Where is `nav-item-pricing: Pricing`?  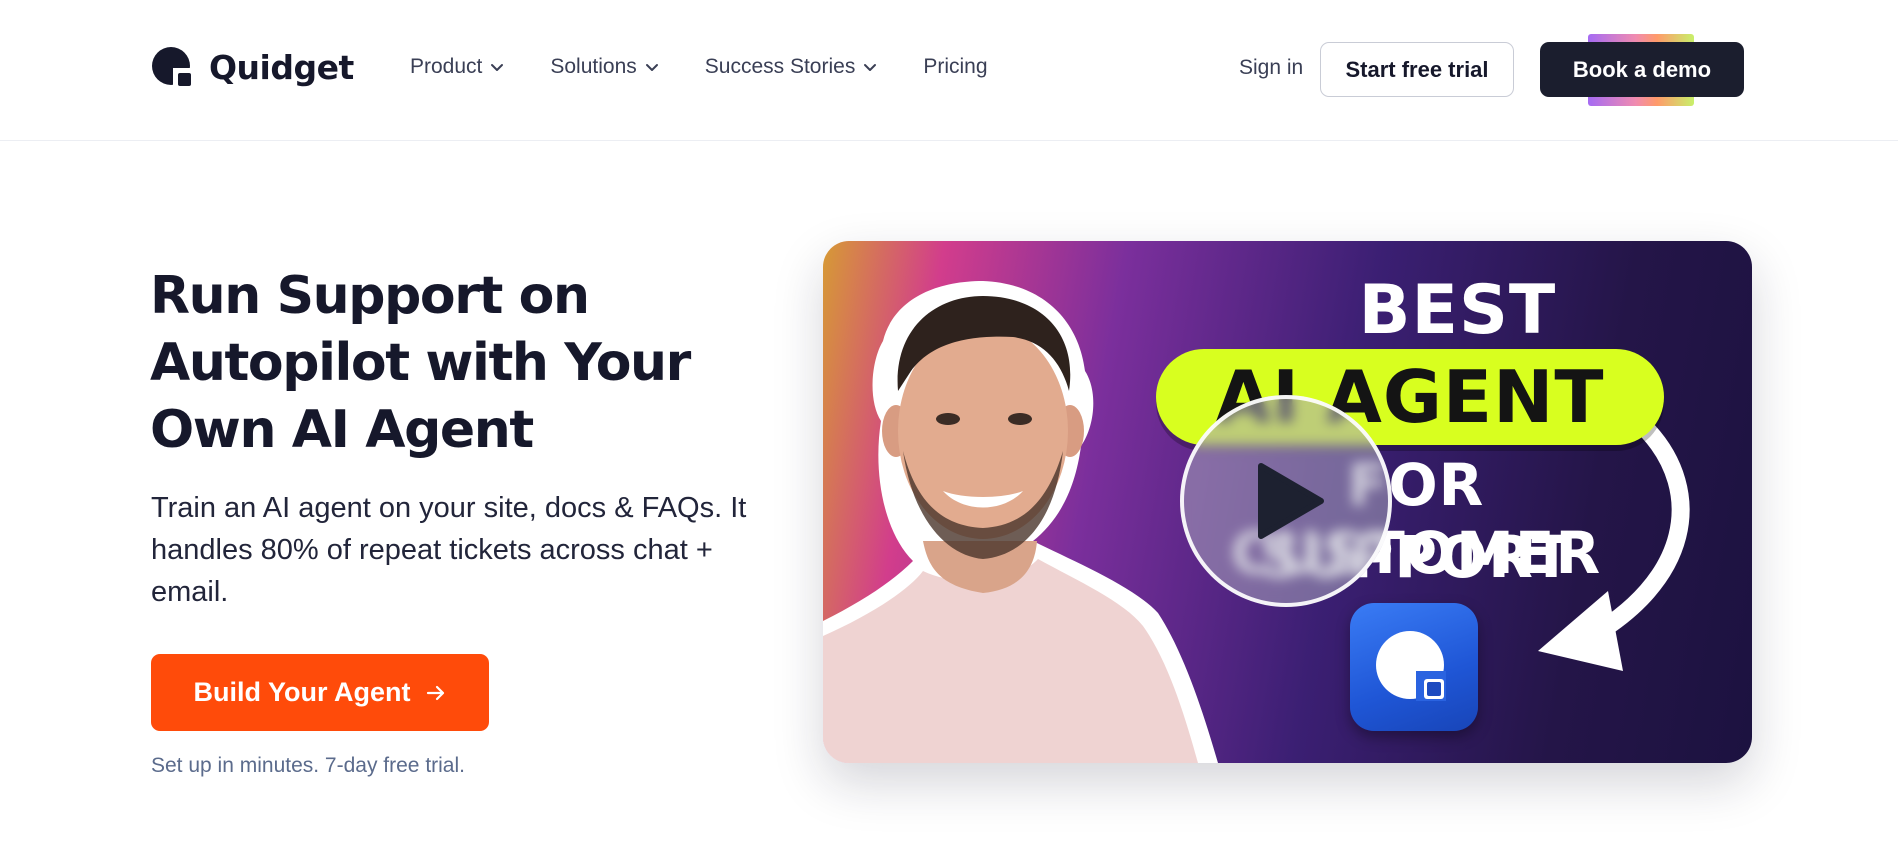 nav-item-pricing: Pricing is located at coordinates (955, 67).